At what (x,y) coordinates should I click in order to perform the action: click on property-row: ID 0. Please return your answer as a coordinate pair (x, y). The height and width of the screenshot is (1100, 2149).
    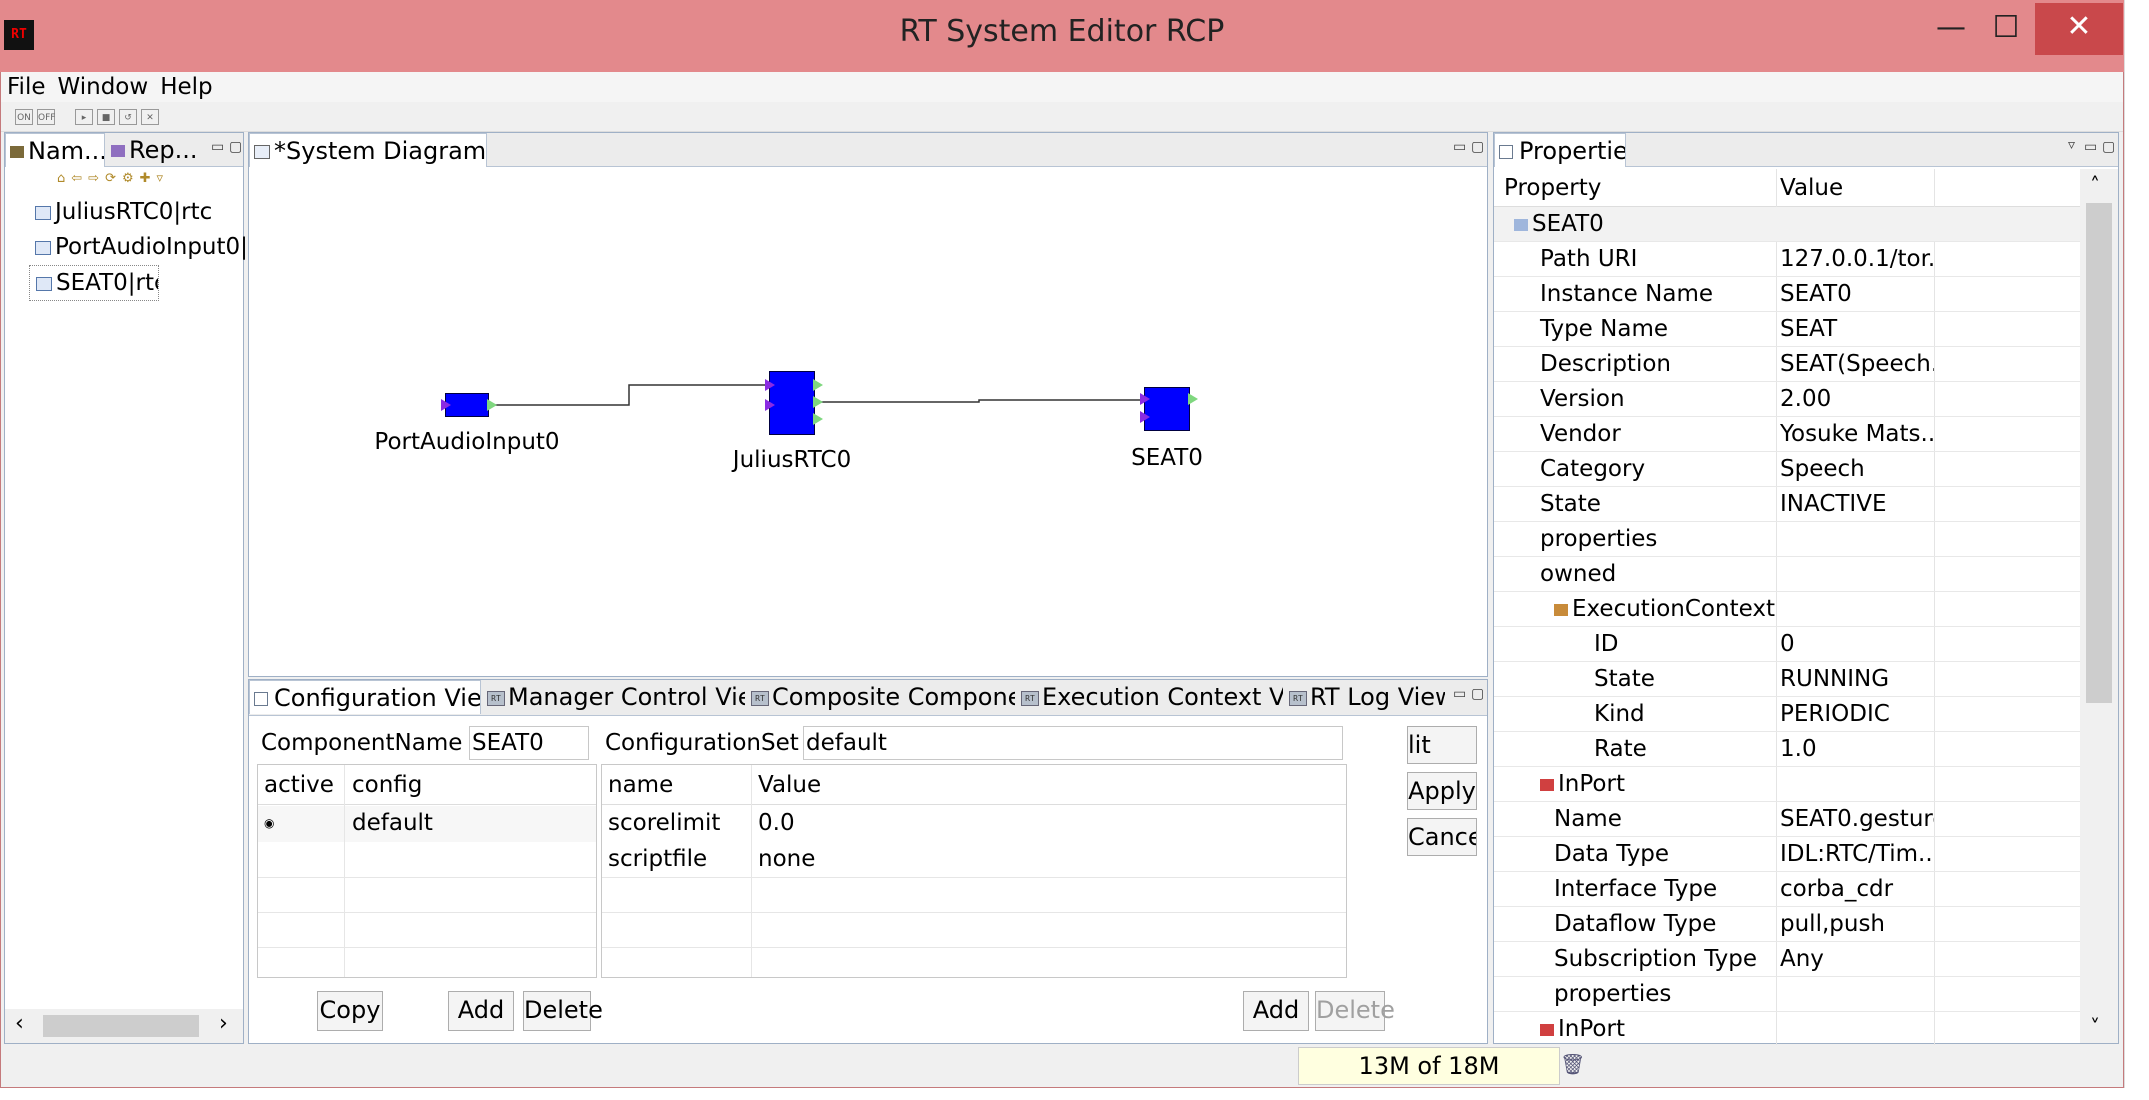
    Looking at the image, I should click on (1787, 644).